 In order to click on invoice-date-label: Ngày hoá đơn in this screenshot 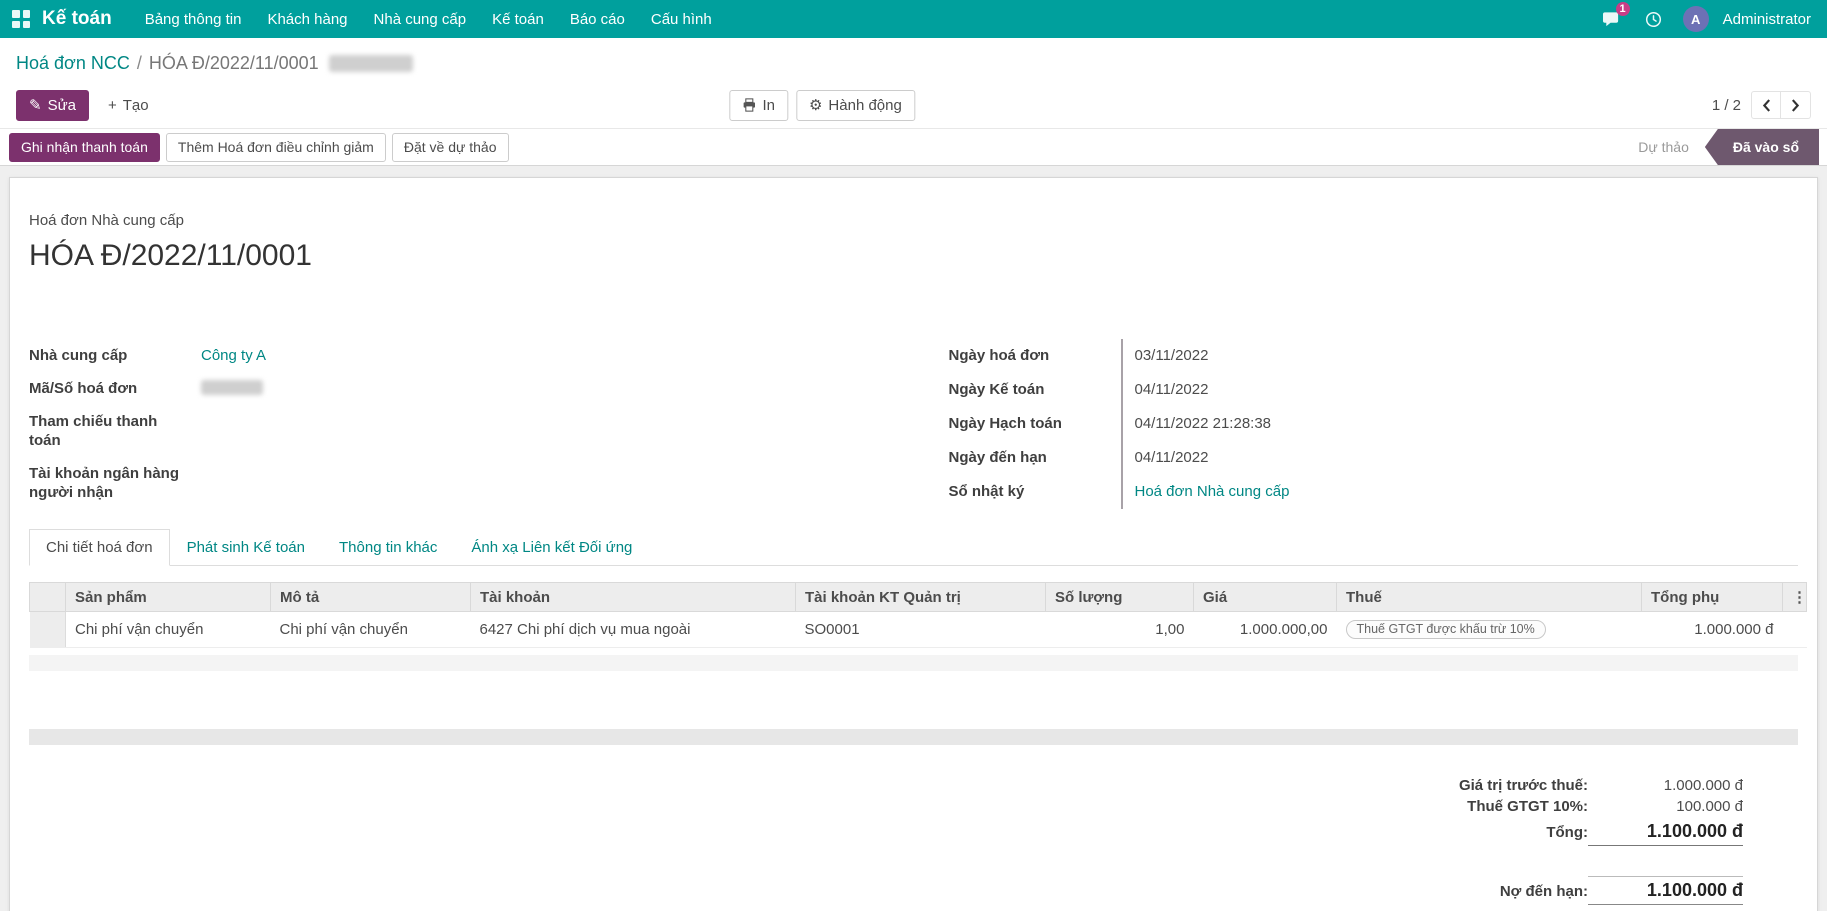, I will do `click(999, 355)`.